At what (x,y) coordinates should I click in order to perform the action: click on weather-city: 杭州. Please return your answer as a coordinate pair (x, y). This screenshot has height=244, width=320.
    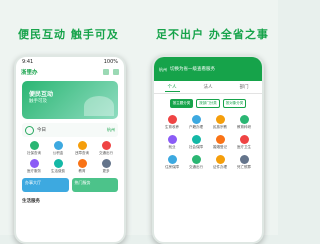
    Looking at the image, I should click on (111, 129).